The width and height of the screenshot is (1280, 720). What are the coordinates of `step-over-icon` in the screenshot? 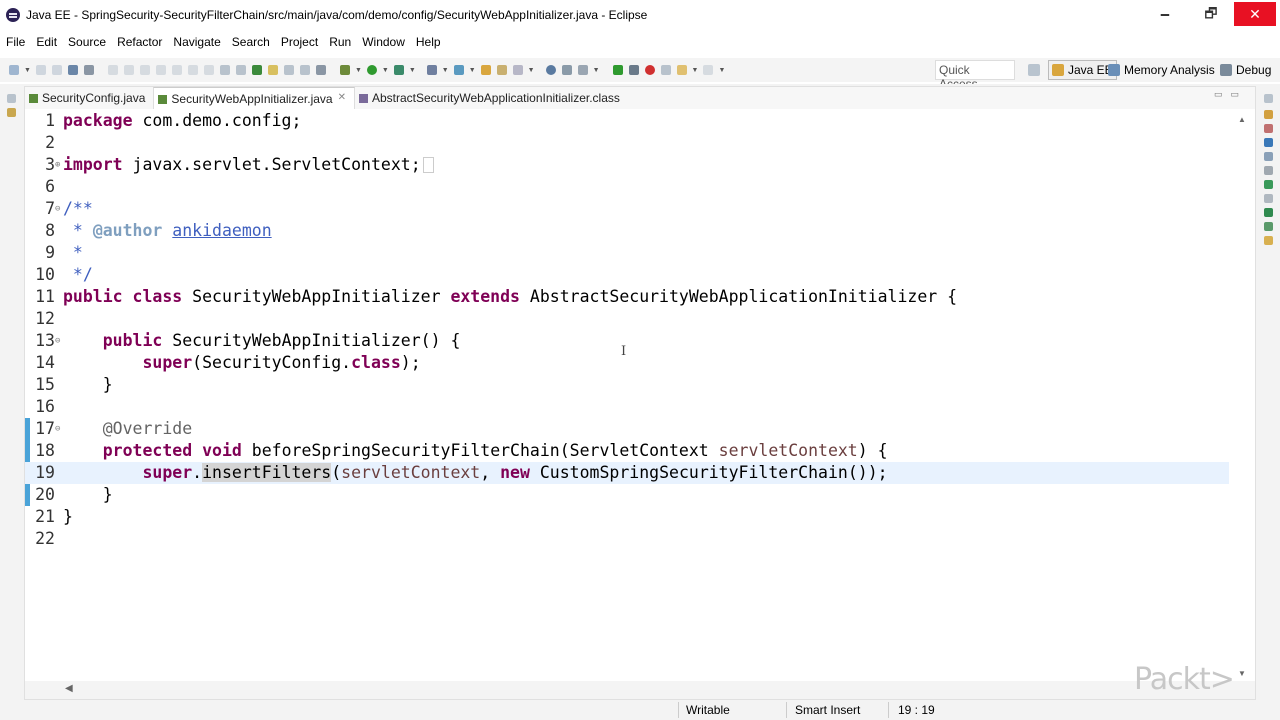 It's located at (192, 70).